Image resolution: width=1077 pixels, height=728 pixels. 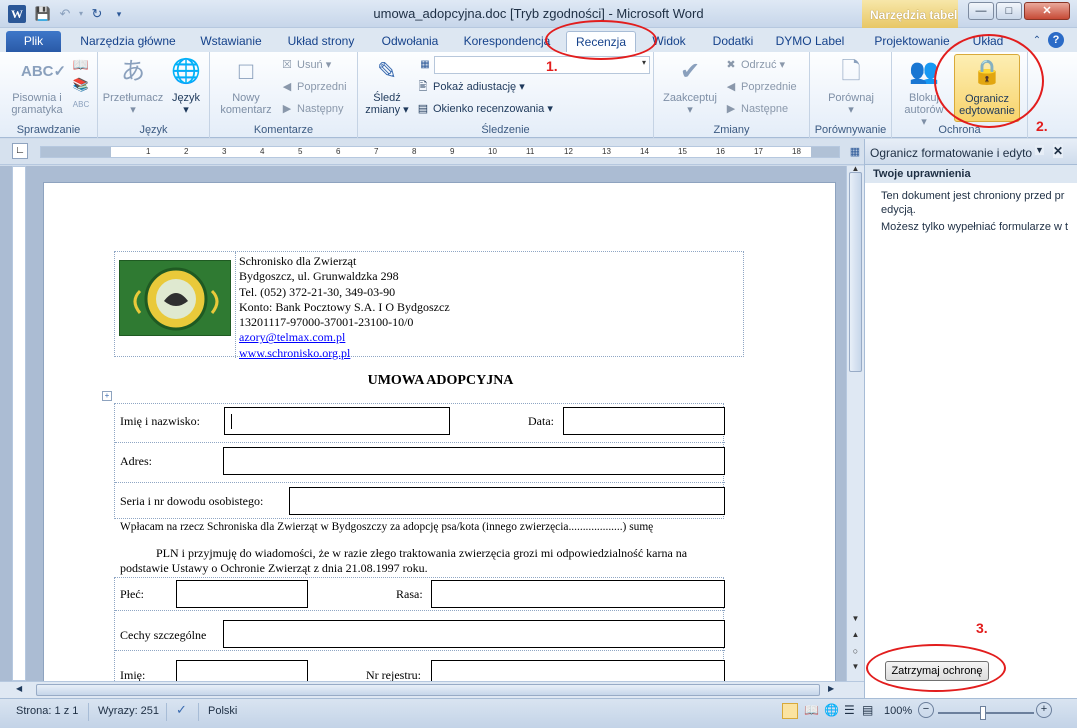 What do you see at coordinates (393, 674) in the screenshot?
I see `label-nr-rejestru: Nr rejestru:` at bounding box center [393, 674].